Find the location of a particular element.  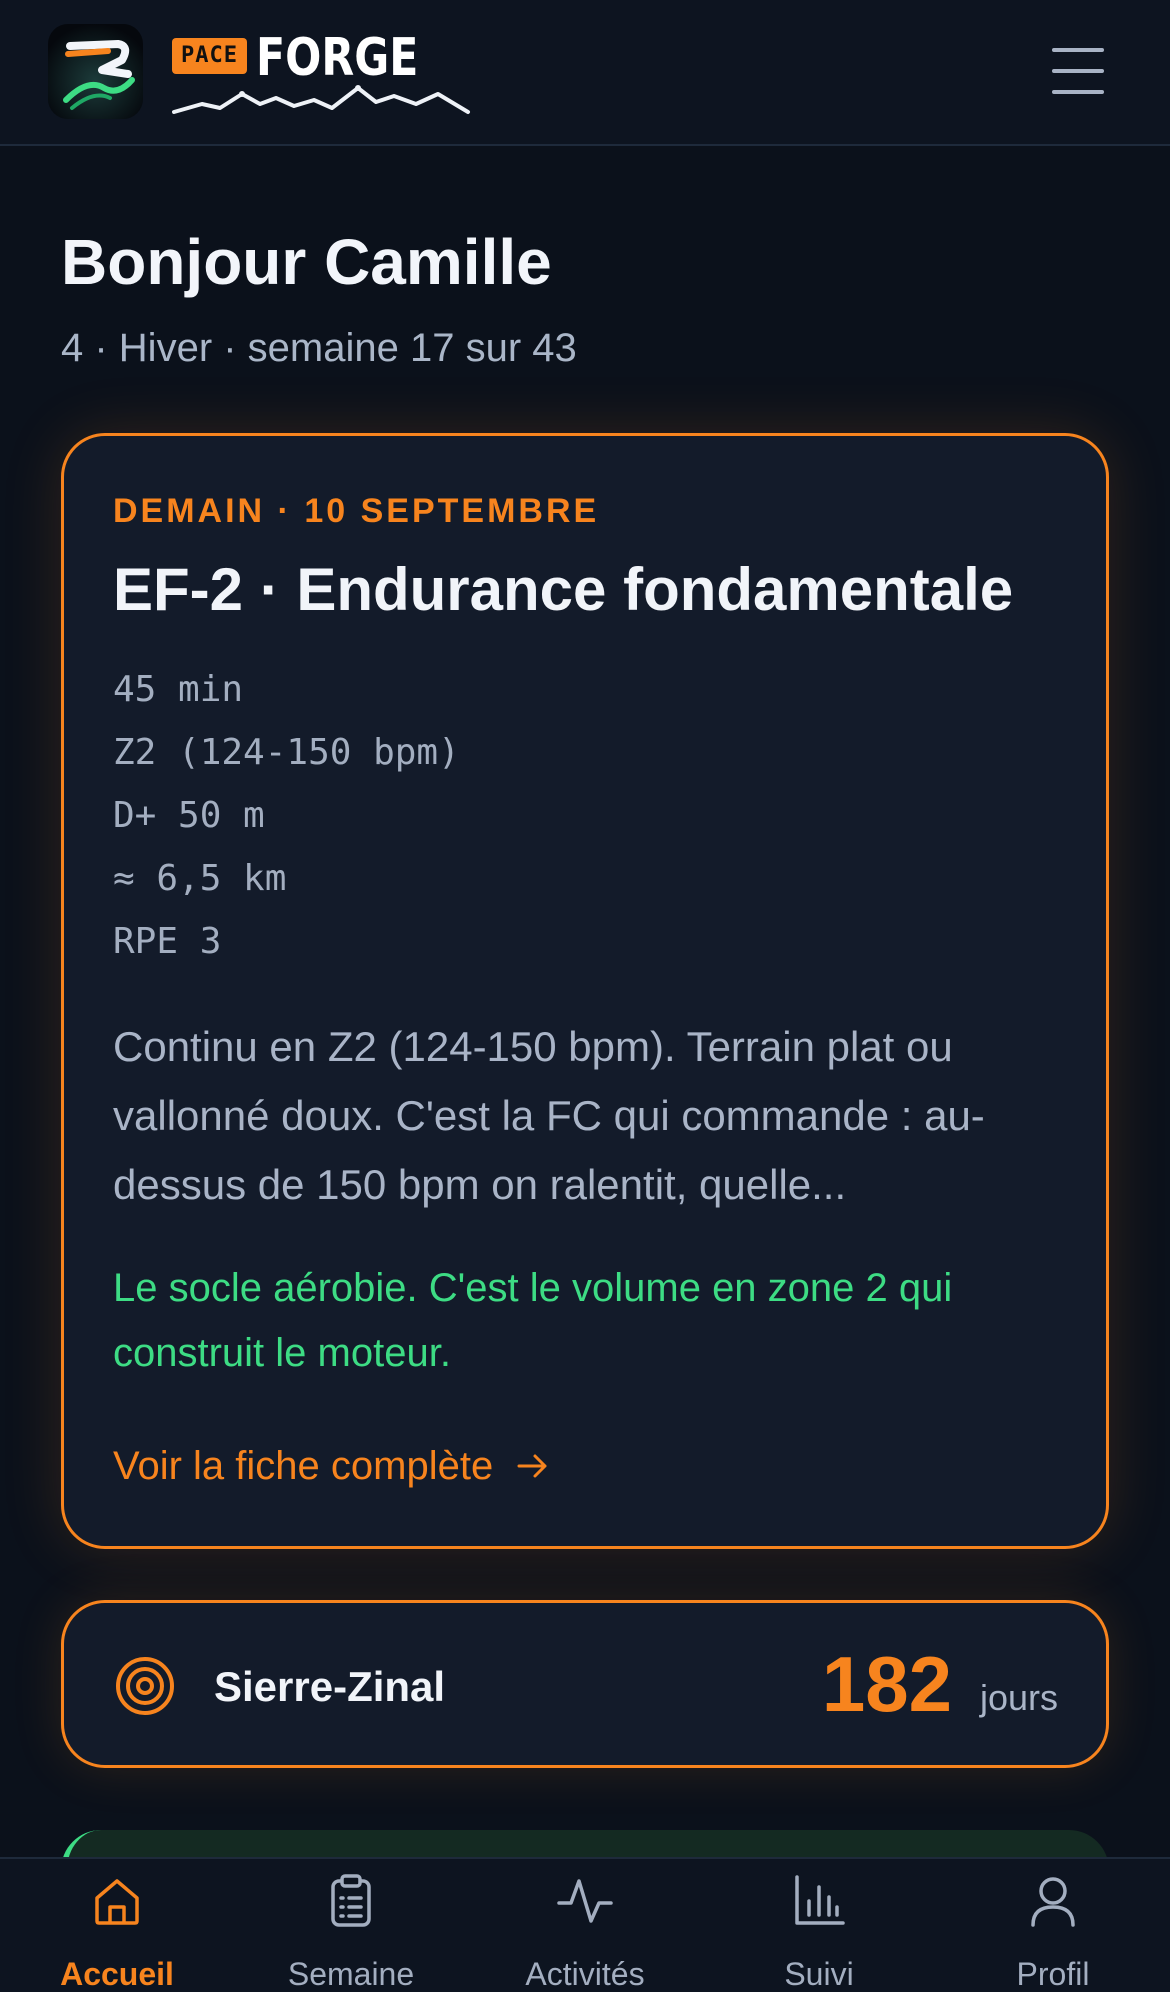

nav-activites: Activités is located at coordinates (585, 1925).